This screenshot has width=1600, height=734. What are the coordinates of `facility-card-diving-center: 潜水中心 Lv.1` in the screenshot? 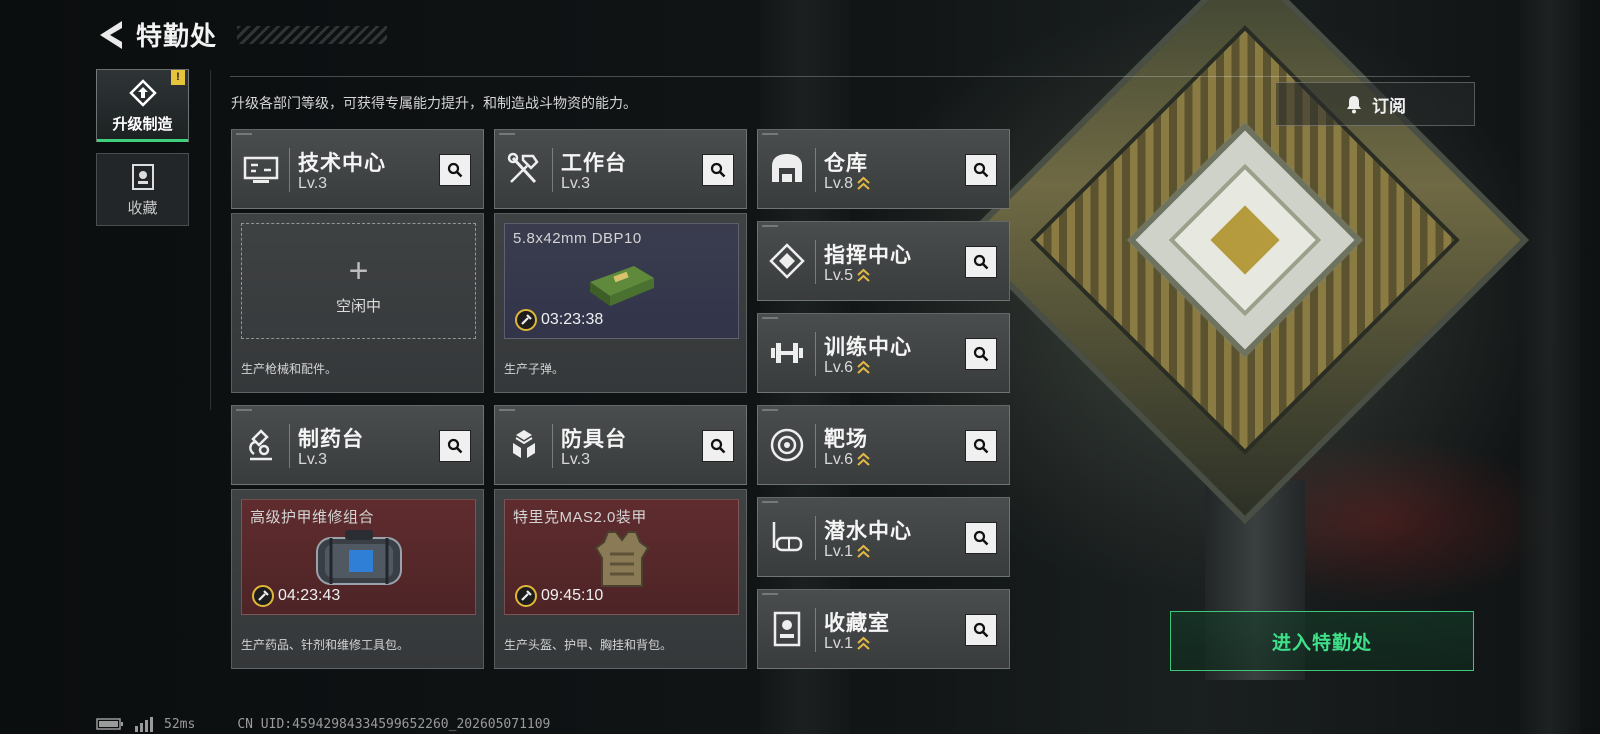 It's located at (883, 537).